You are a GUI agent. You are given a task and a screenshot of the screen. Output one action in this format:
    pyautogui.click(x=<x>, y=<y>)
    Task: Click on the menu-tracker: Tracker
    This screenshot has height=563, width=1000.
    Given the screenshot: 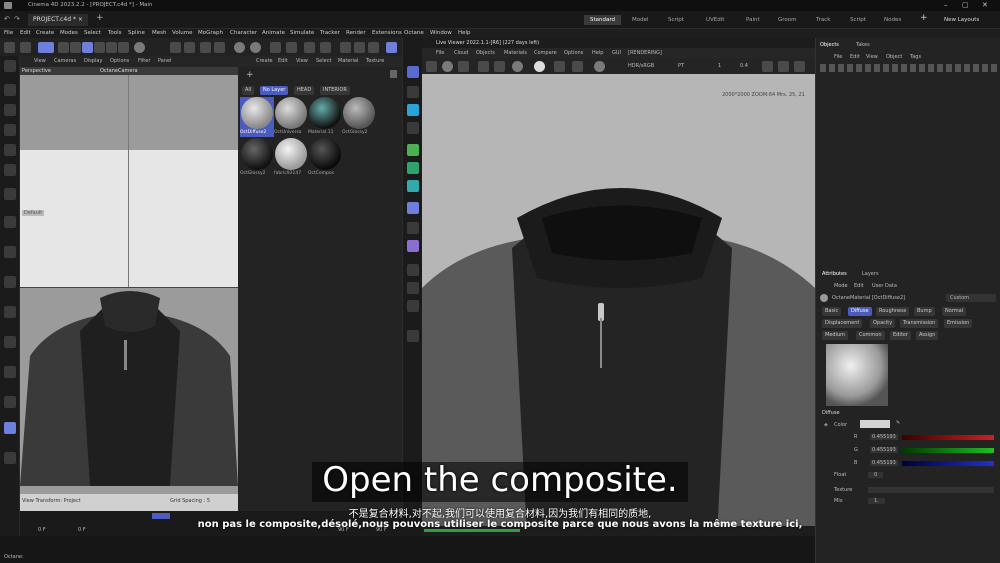 What is the action you would take?
    pyautogui.click(x=330, y=33)
    